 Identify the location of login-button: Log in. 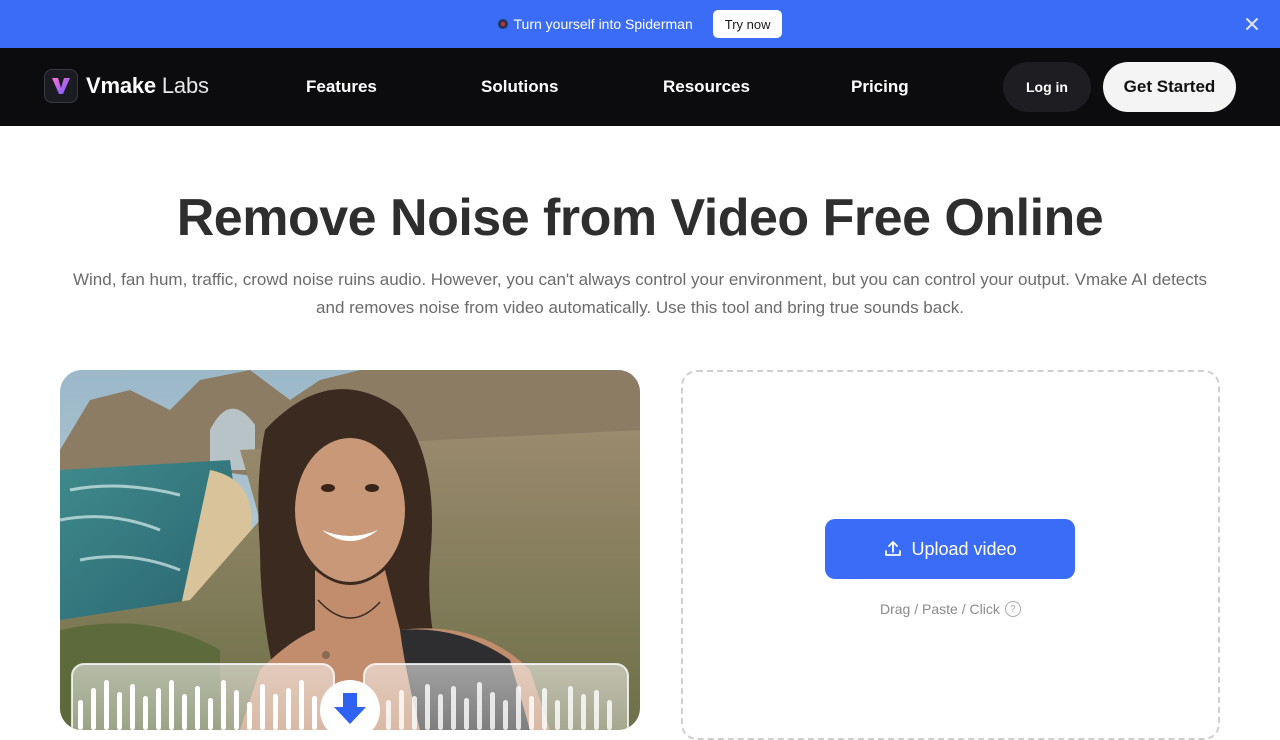
(1047, 87).